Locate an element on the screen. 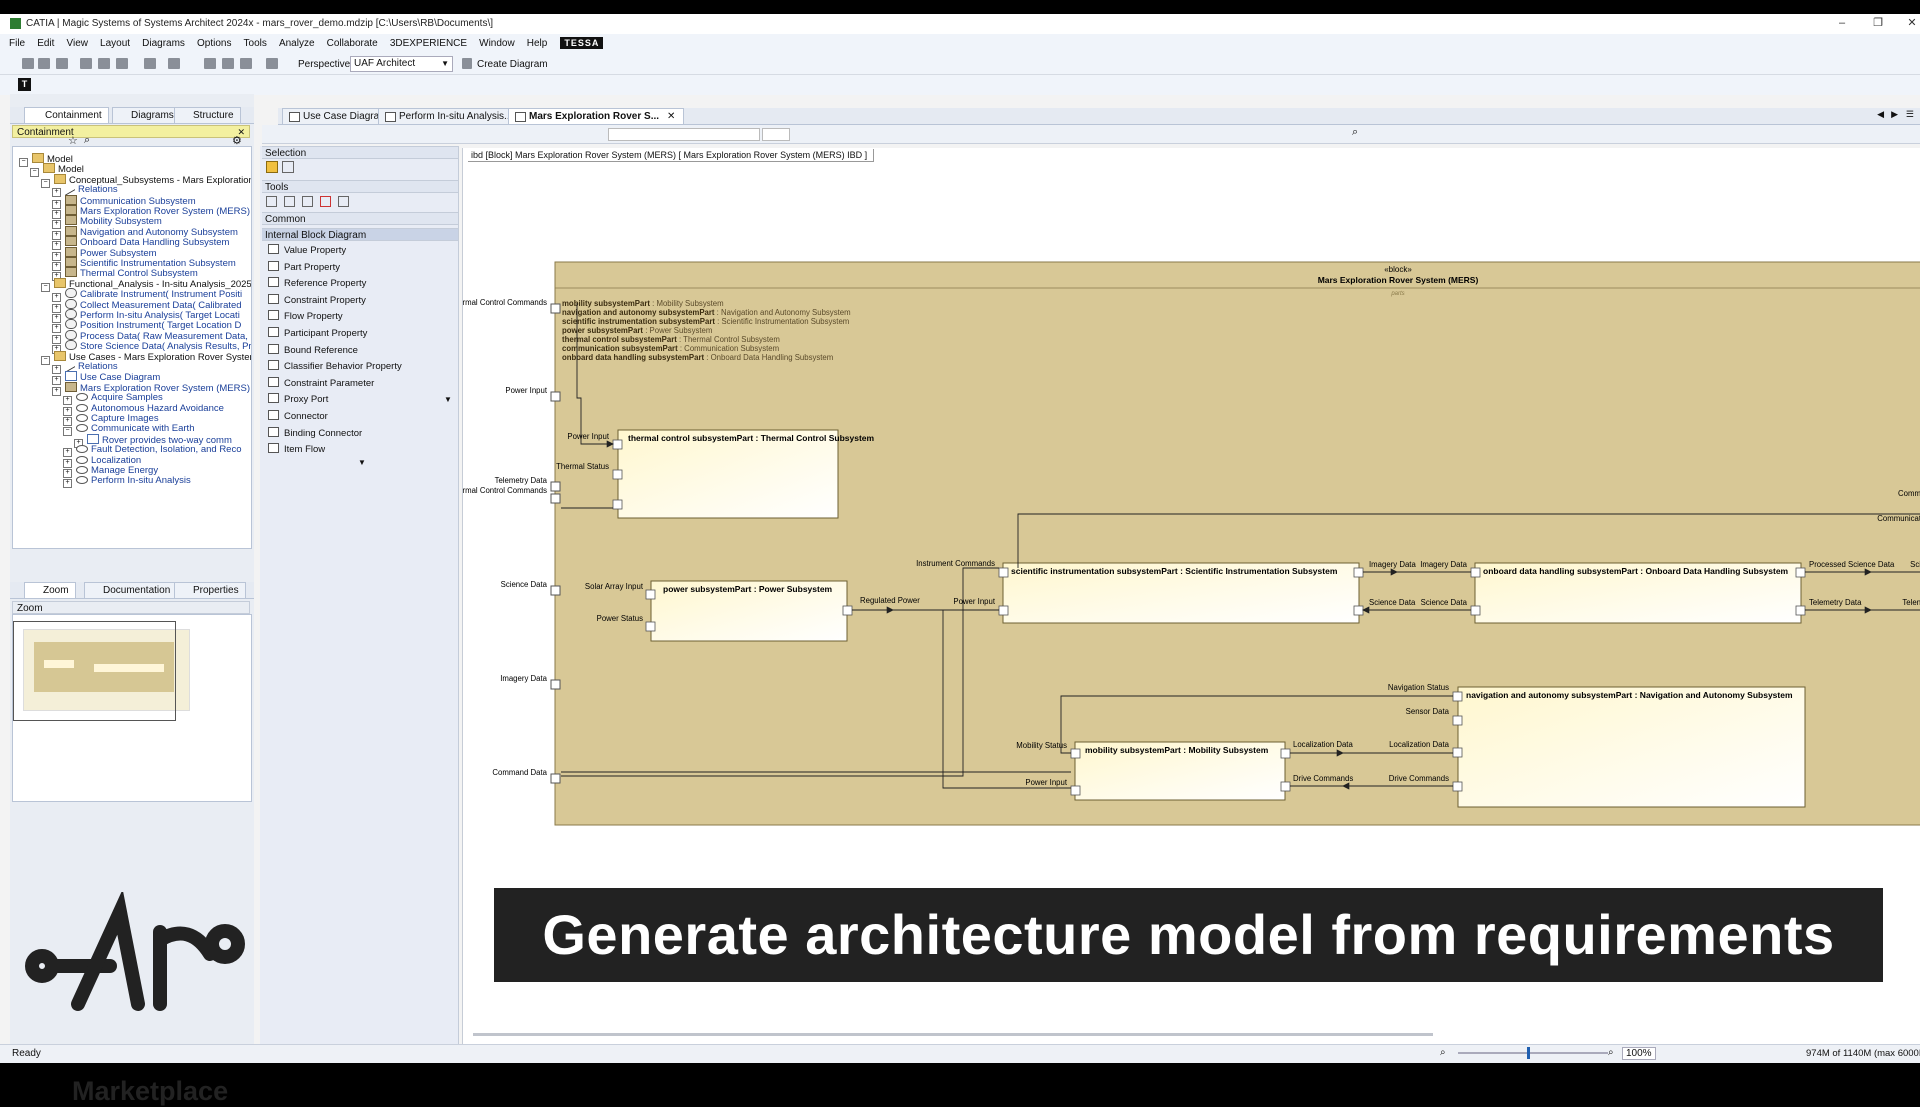  pointer-tool-icon is located at coordinates (272, 167).